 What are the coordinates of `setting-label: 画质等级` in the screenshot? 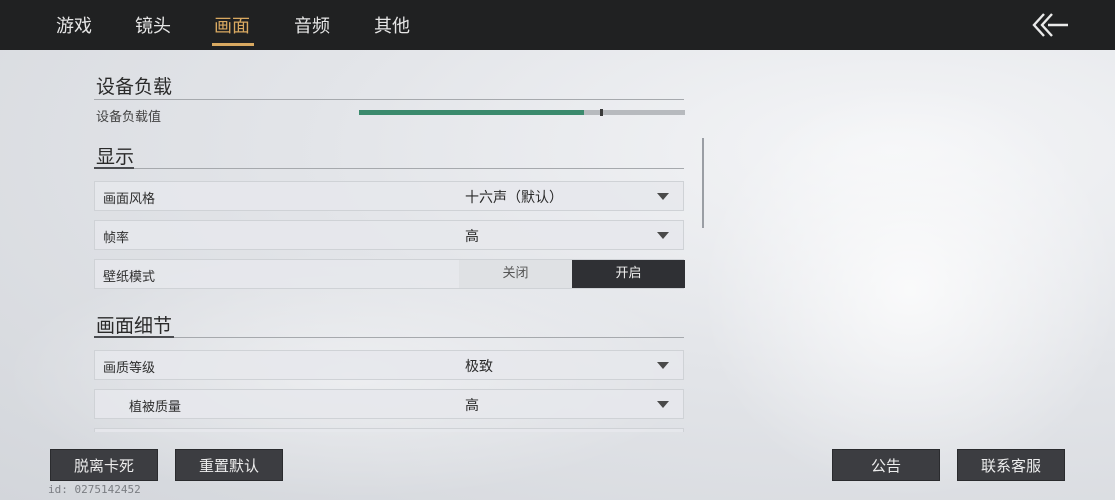 It's located at (129, 368).